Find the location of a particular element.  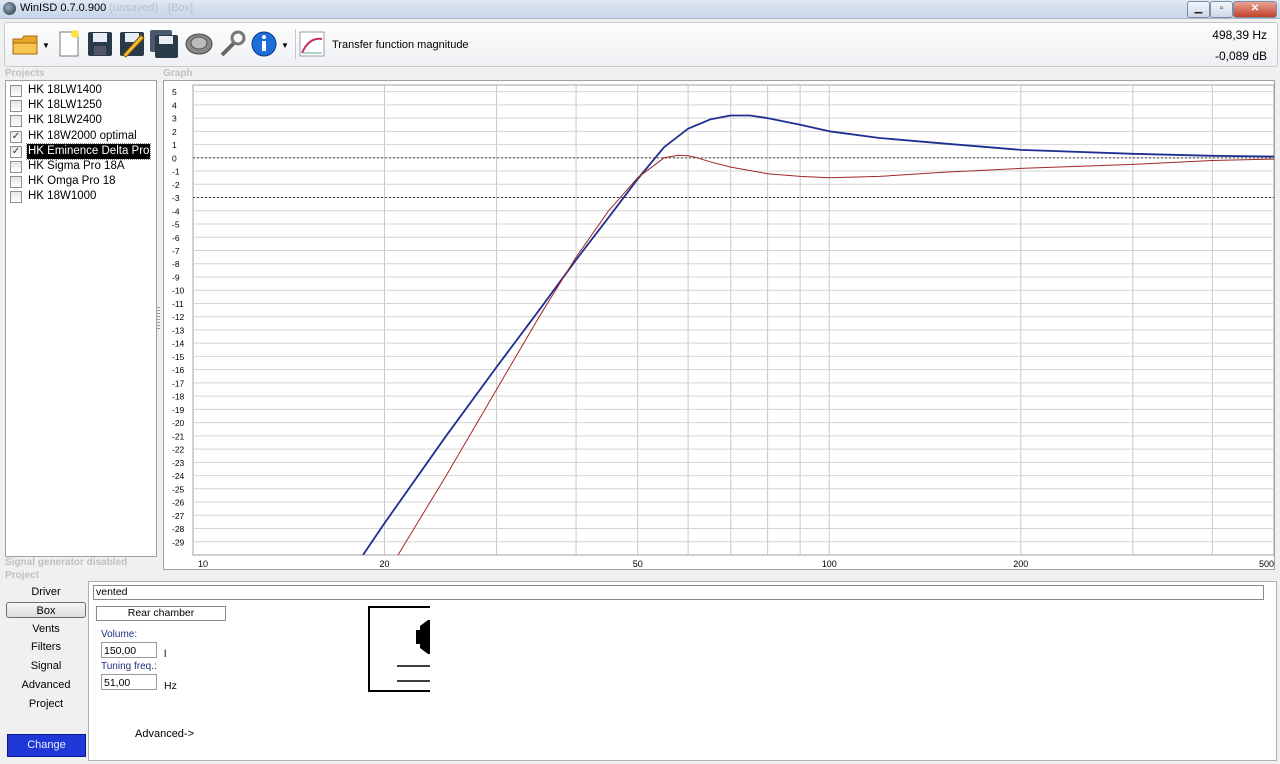

close-button: ✕ is located at coordinates (1255, 9).